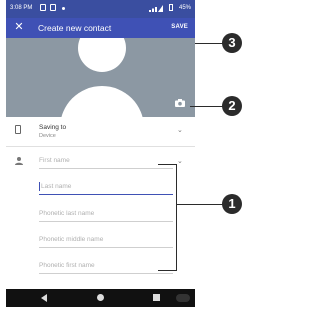  What do you see at coordinates (232, 204) in the screenshot?
I see `callout-badge: 1` at bounding box center [232, 204].